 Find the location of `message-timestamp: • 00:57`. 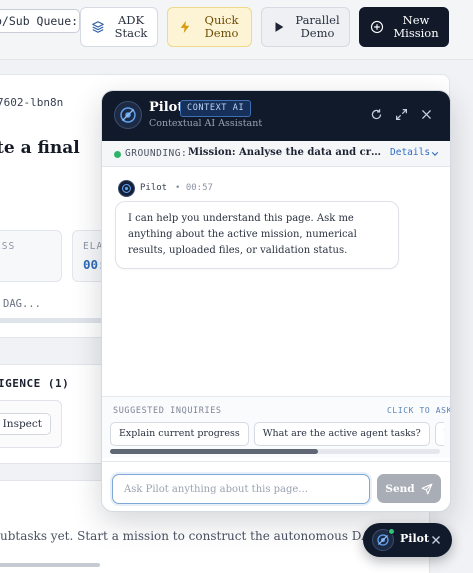

message-timestamp: • 00:57 is located at coordinates (194, 188).